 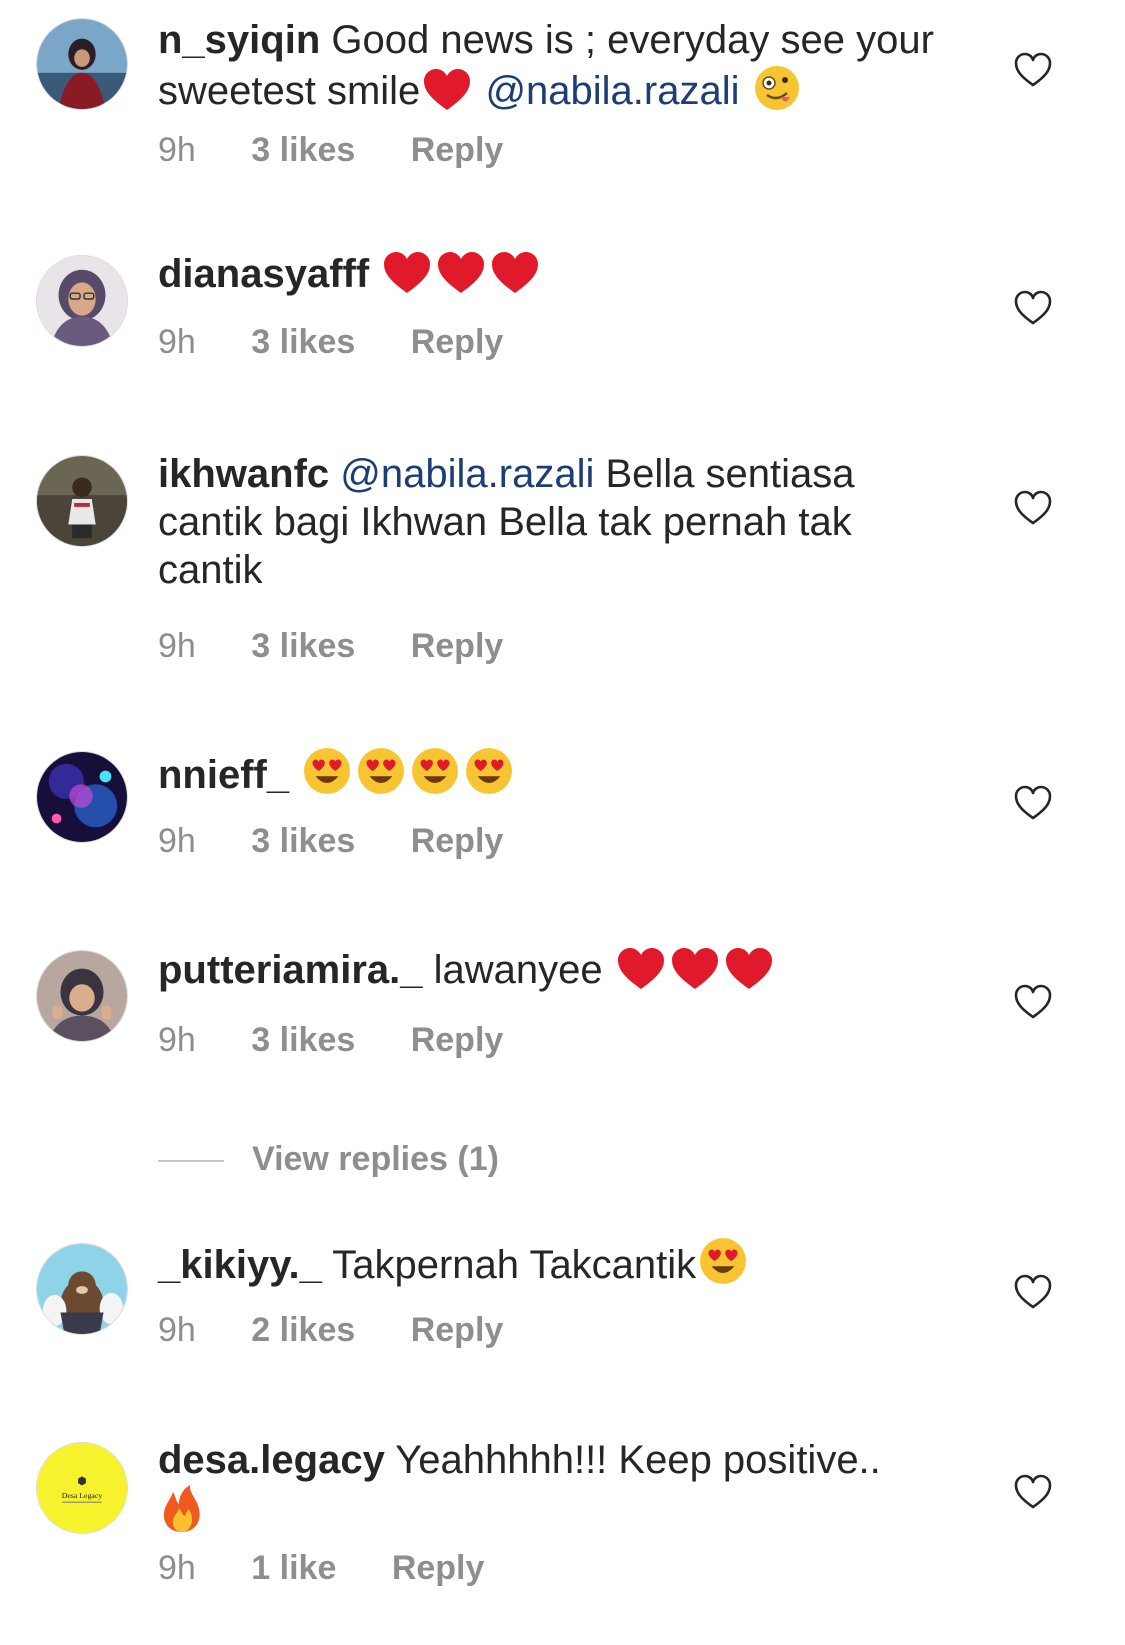 What do you see at coordinates (638, 1460) in the screenshot?
I see `comment-body: Yeahhhhh!!! Keep positive..` at bounding box center [638, 1460].